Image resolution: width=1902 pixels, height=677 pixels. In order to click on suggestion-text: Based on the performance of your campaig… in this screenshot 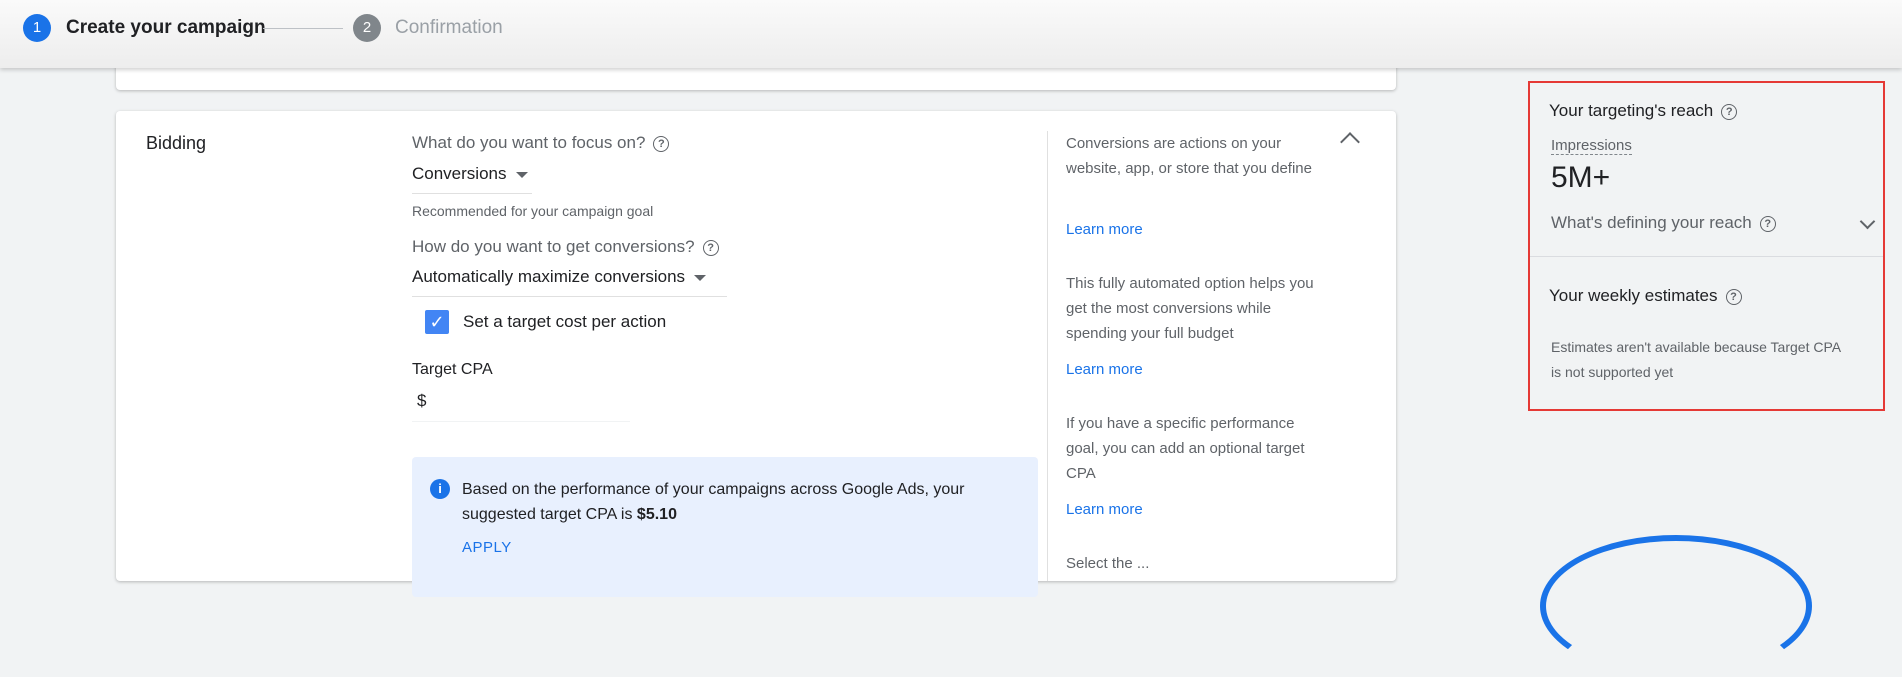, I will do `click(732, 502)`.